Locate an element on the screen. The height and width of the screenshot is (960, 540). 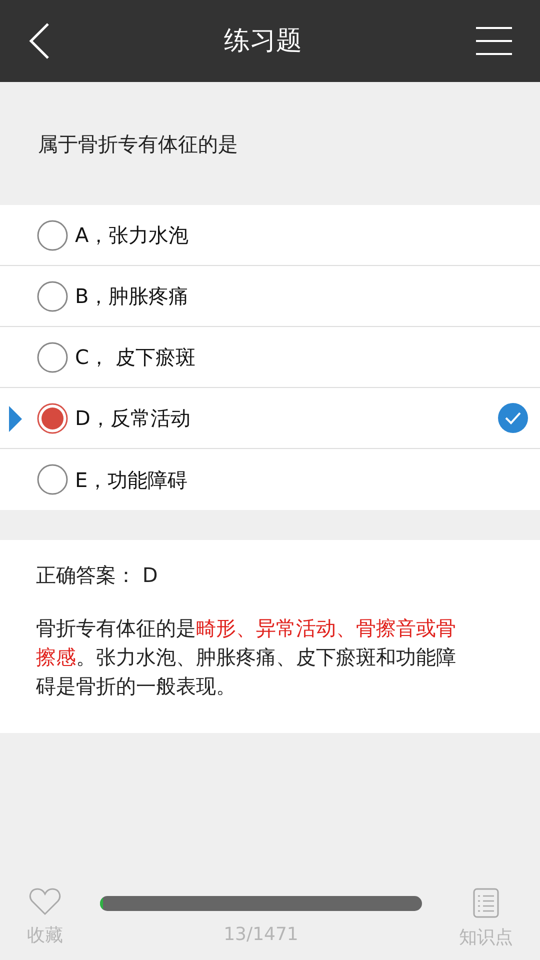
option-row: A，张力水泡 is located at coordinates (270, 235).